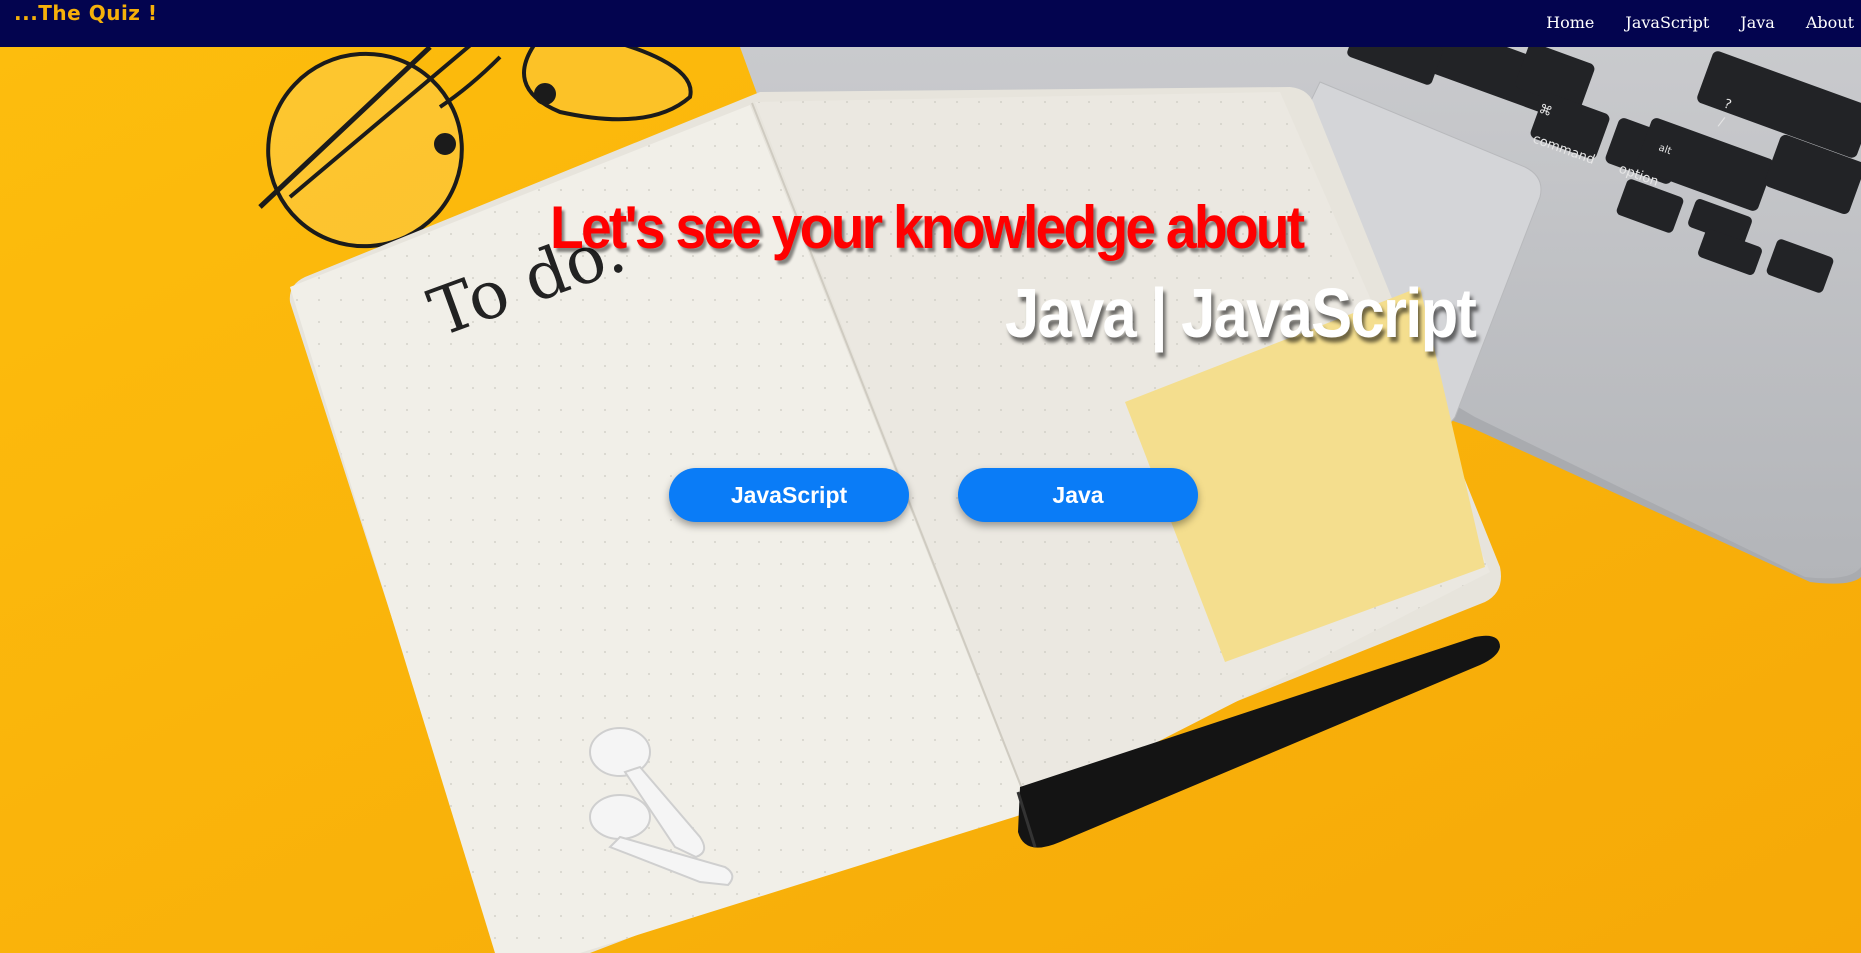 This screenshot has height=953, width=1861. I want to click on java-quiz-button: Java, so click(1078, 495).